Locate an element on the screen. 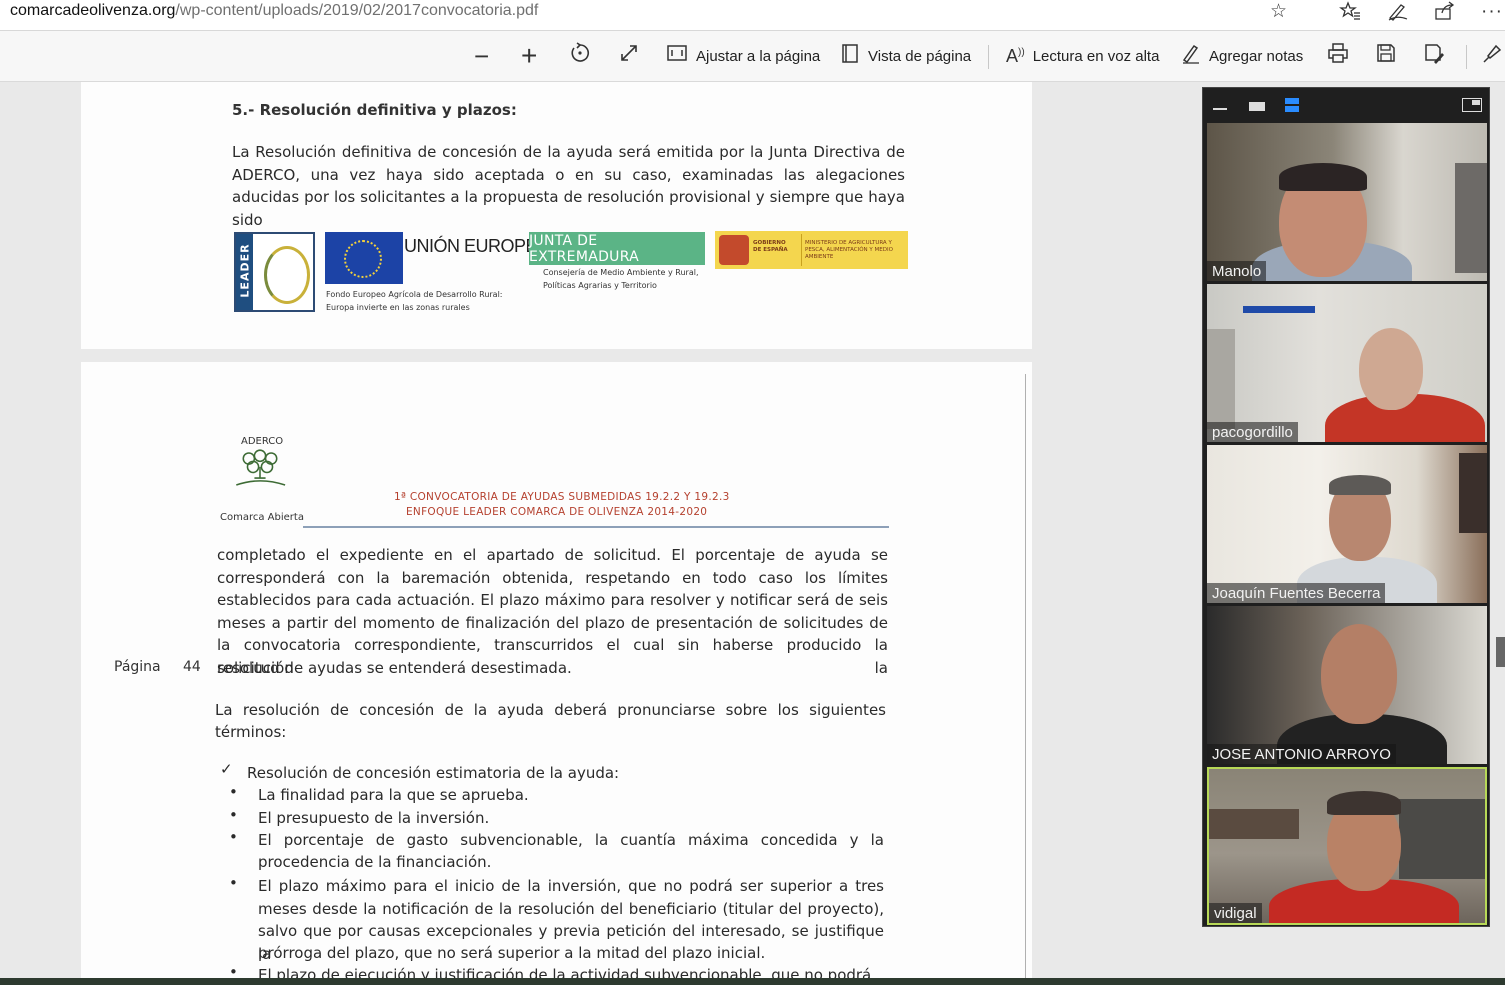  layout-icon is located at coordinates (1472, 105).